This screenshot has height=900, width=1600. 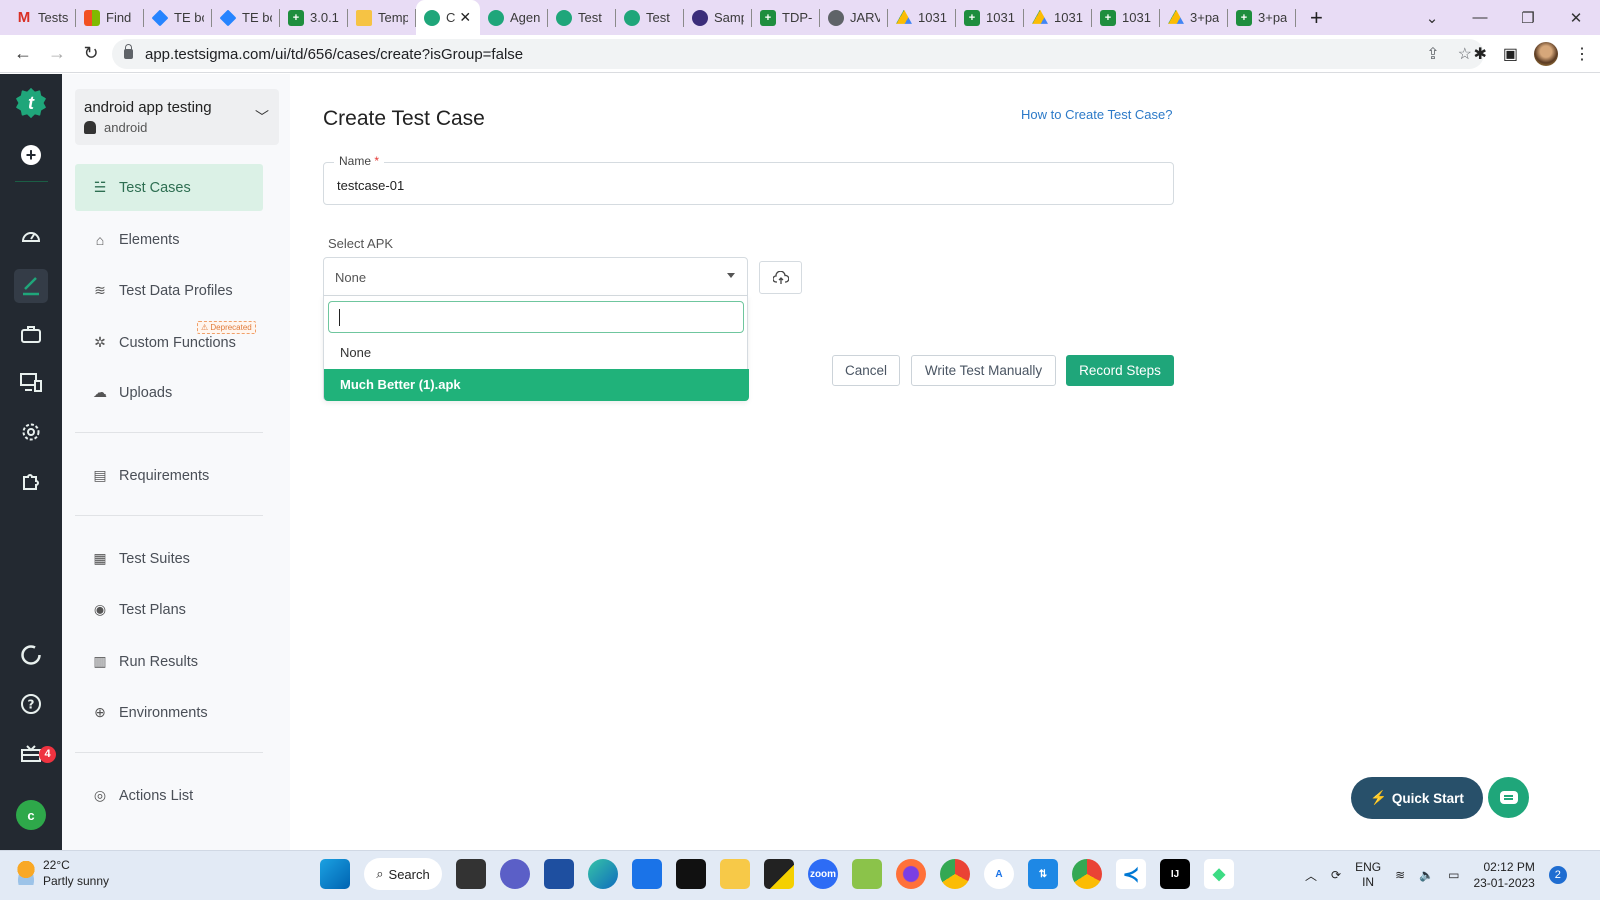 What do you see at coordinates (1465, 54) in the screenshot?
I see `bookmark-star-icon: ☆` at bounding box center [1465, 54].